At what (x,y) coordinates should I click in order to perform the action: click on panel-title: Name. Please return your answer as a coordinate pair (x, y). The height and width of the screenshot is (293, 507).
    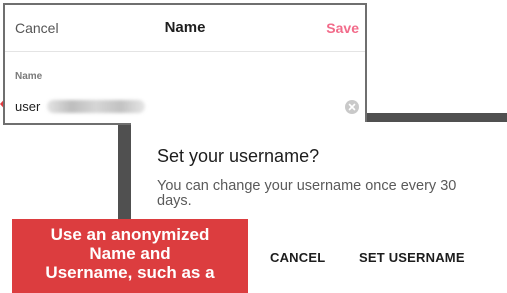
    Looking at the image, I should click on (185, 27).